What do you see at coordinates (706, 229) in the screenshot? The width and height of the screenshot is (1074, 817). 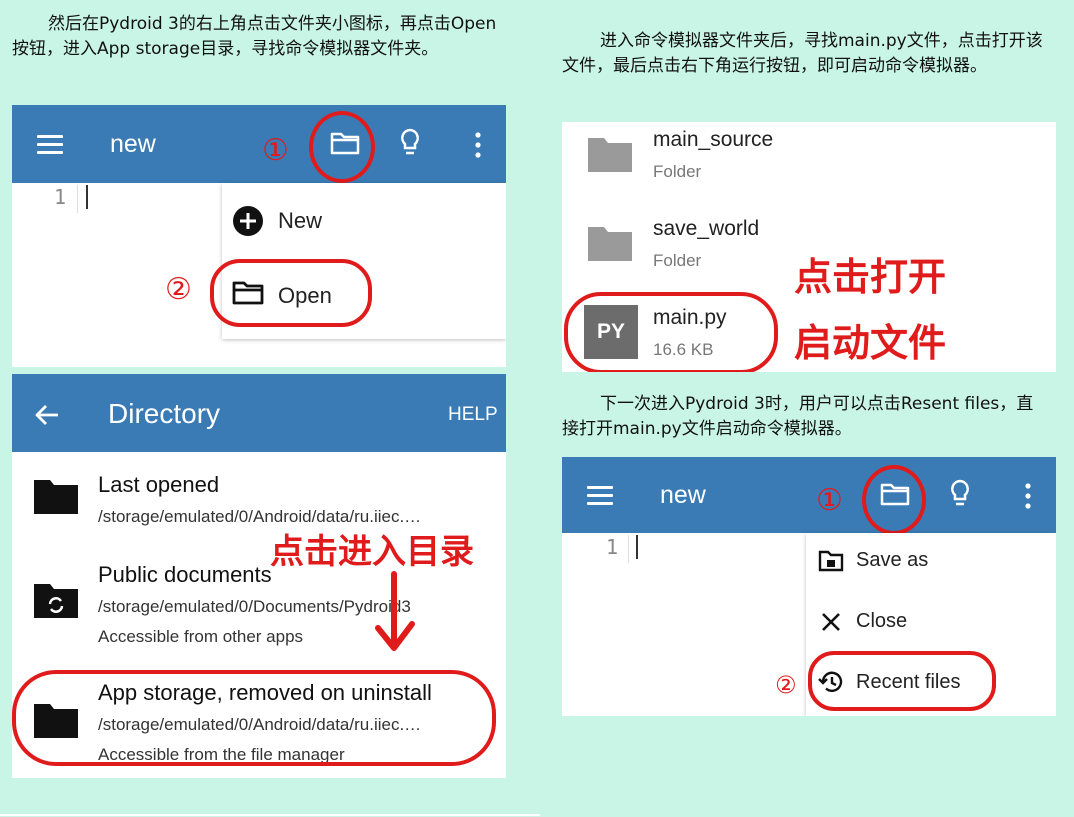 I see `file-item-name-1: save_world` at bounding box center [706, 229].